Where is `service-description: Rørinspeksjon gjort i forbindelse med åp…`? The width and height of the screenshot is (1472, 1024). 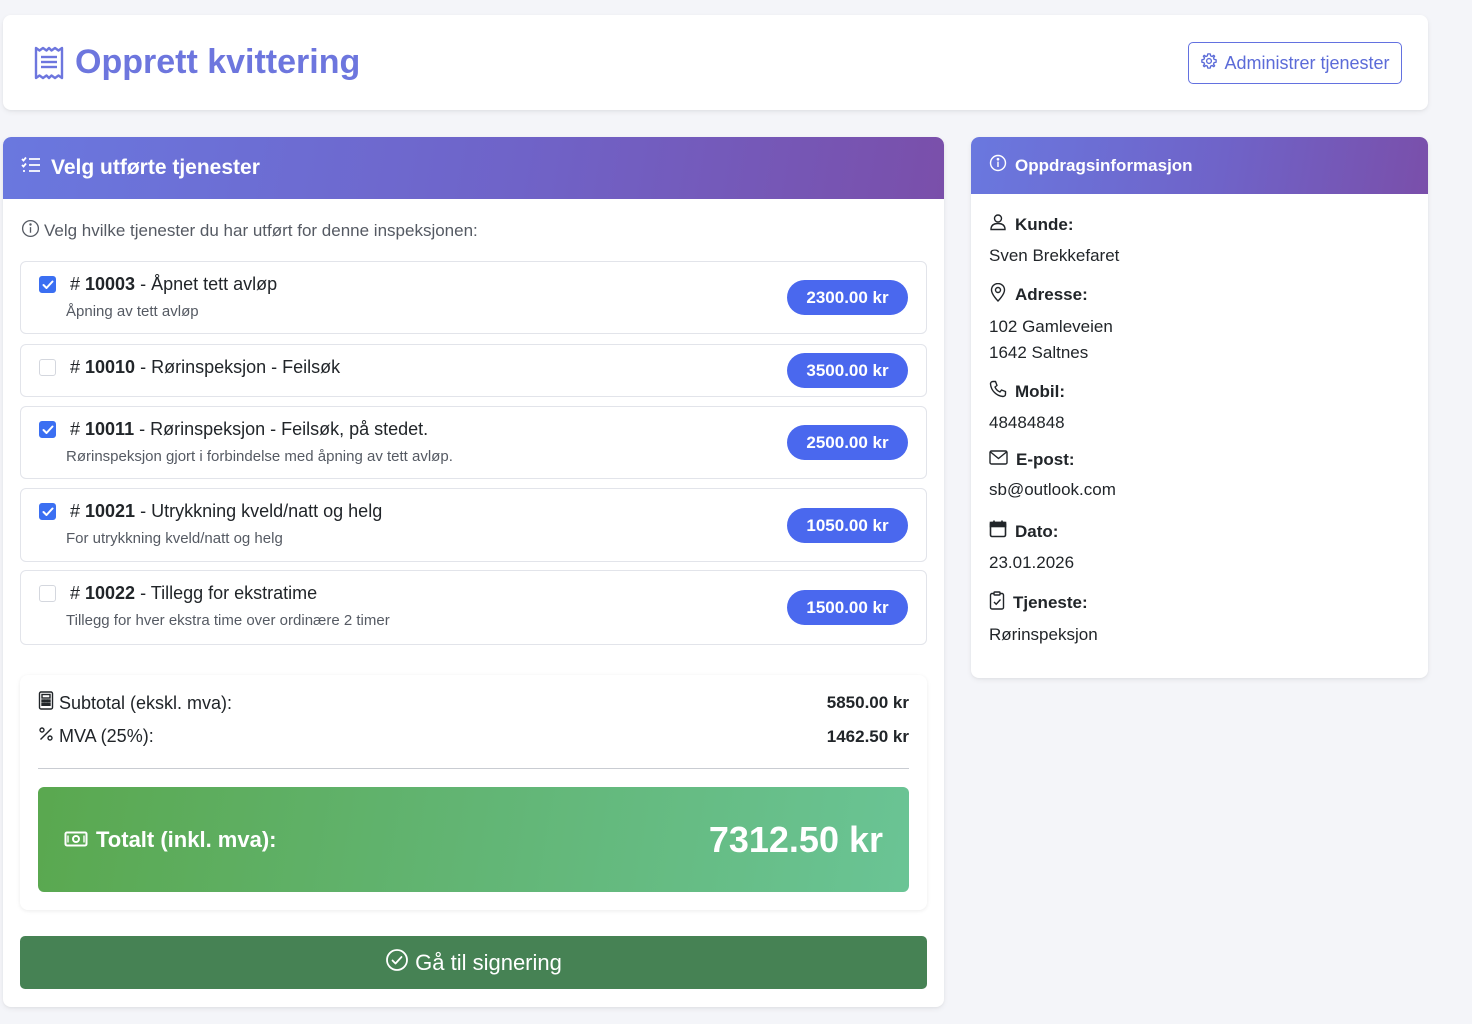 service-description: Rørinspeksjon gjort i forbindelse med åp… is located at coordinates (259, 456).